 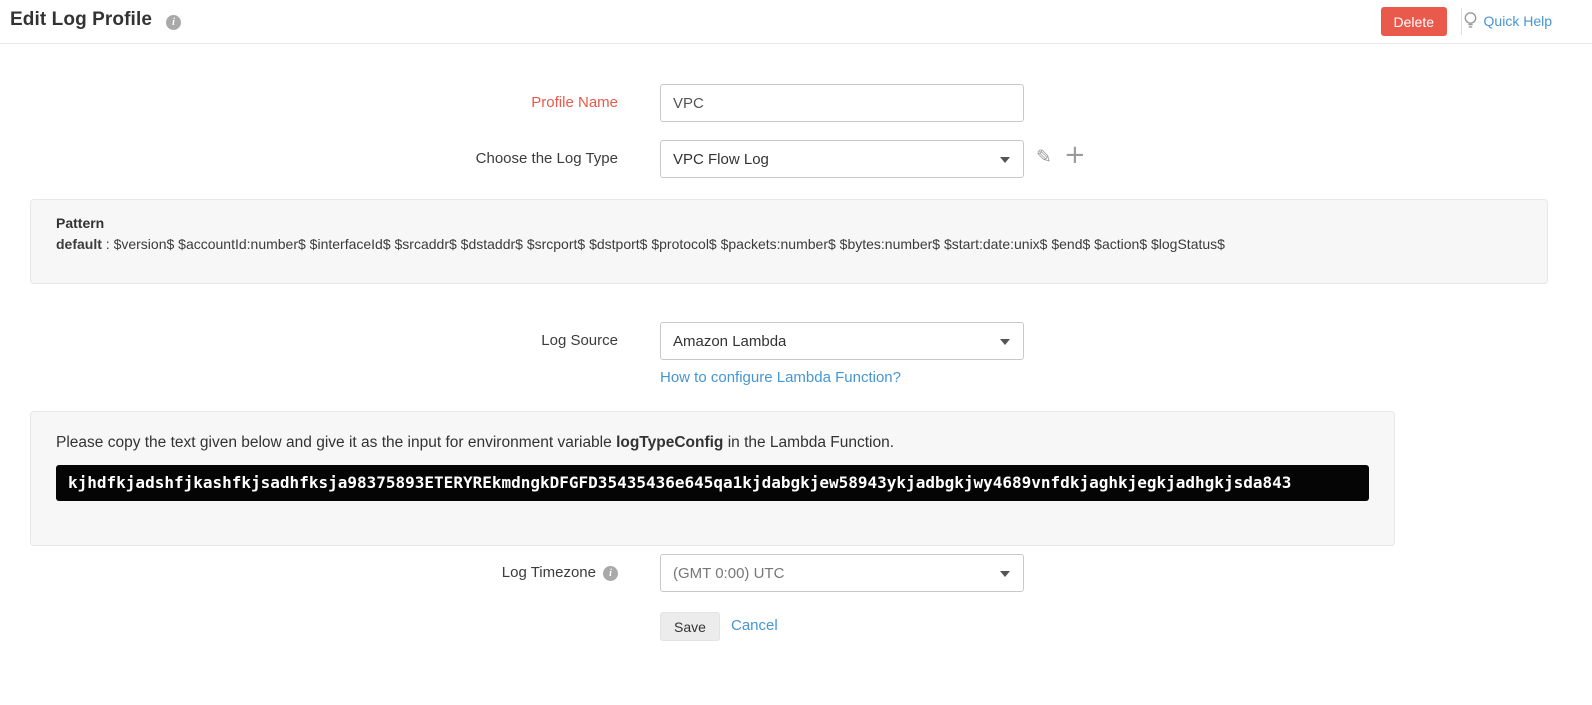 I want to click on log-source-selected-value: Amazon Lambda, so click(x=730, y=341).